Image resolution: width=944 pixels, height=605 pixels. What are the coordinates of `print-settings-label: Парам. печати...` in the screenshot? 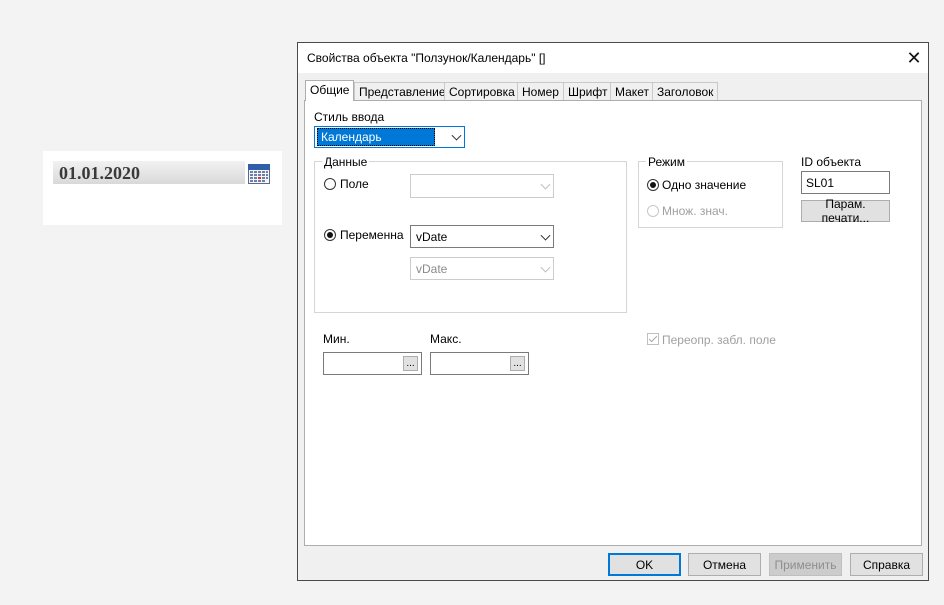 It's located at (845, 211).